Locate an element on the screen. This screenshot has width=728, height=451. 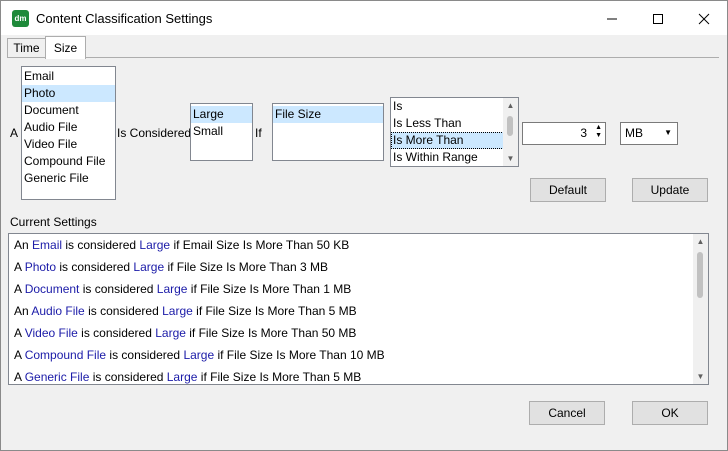
row-text: if File Size Is More Than 3 MB is located at coordinates (246, 267).